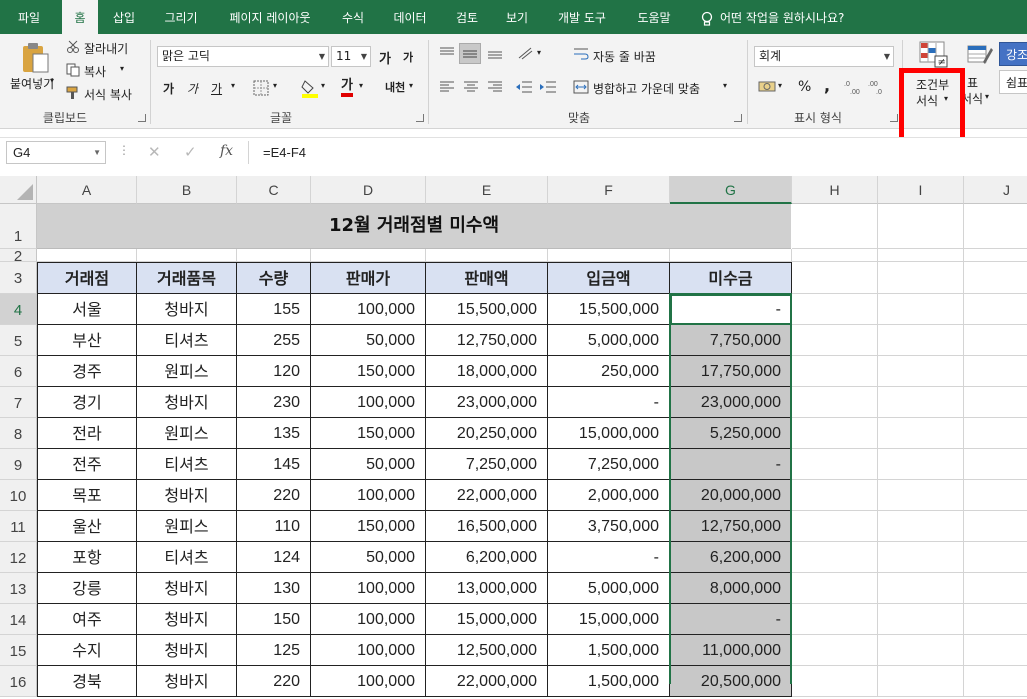 The width and height of the screenshot is (1027, 699). I want to click on table-cell: 7,250,000, so click(487, 464).